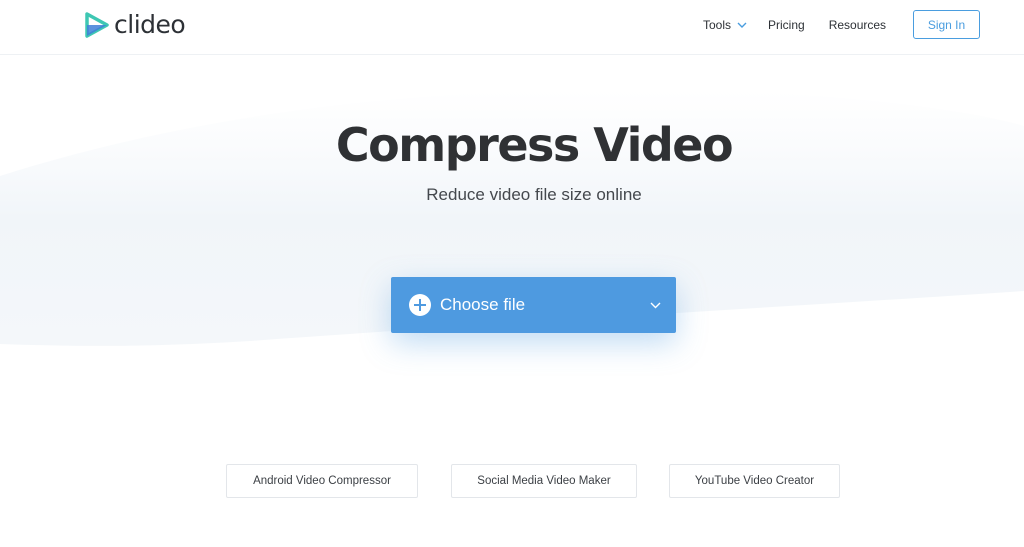  I want to click on related-tool-link: Android Video Compressor, so click(322, 481).